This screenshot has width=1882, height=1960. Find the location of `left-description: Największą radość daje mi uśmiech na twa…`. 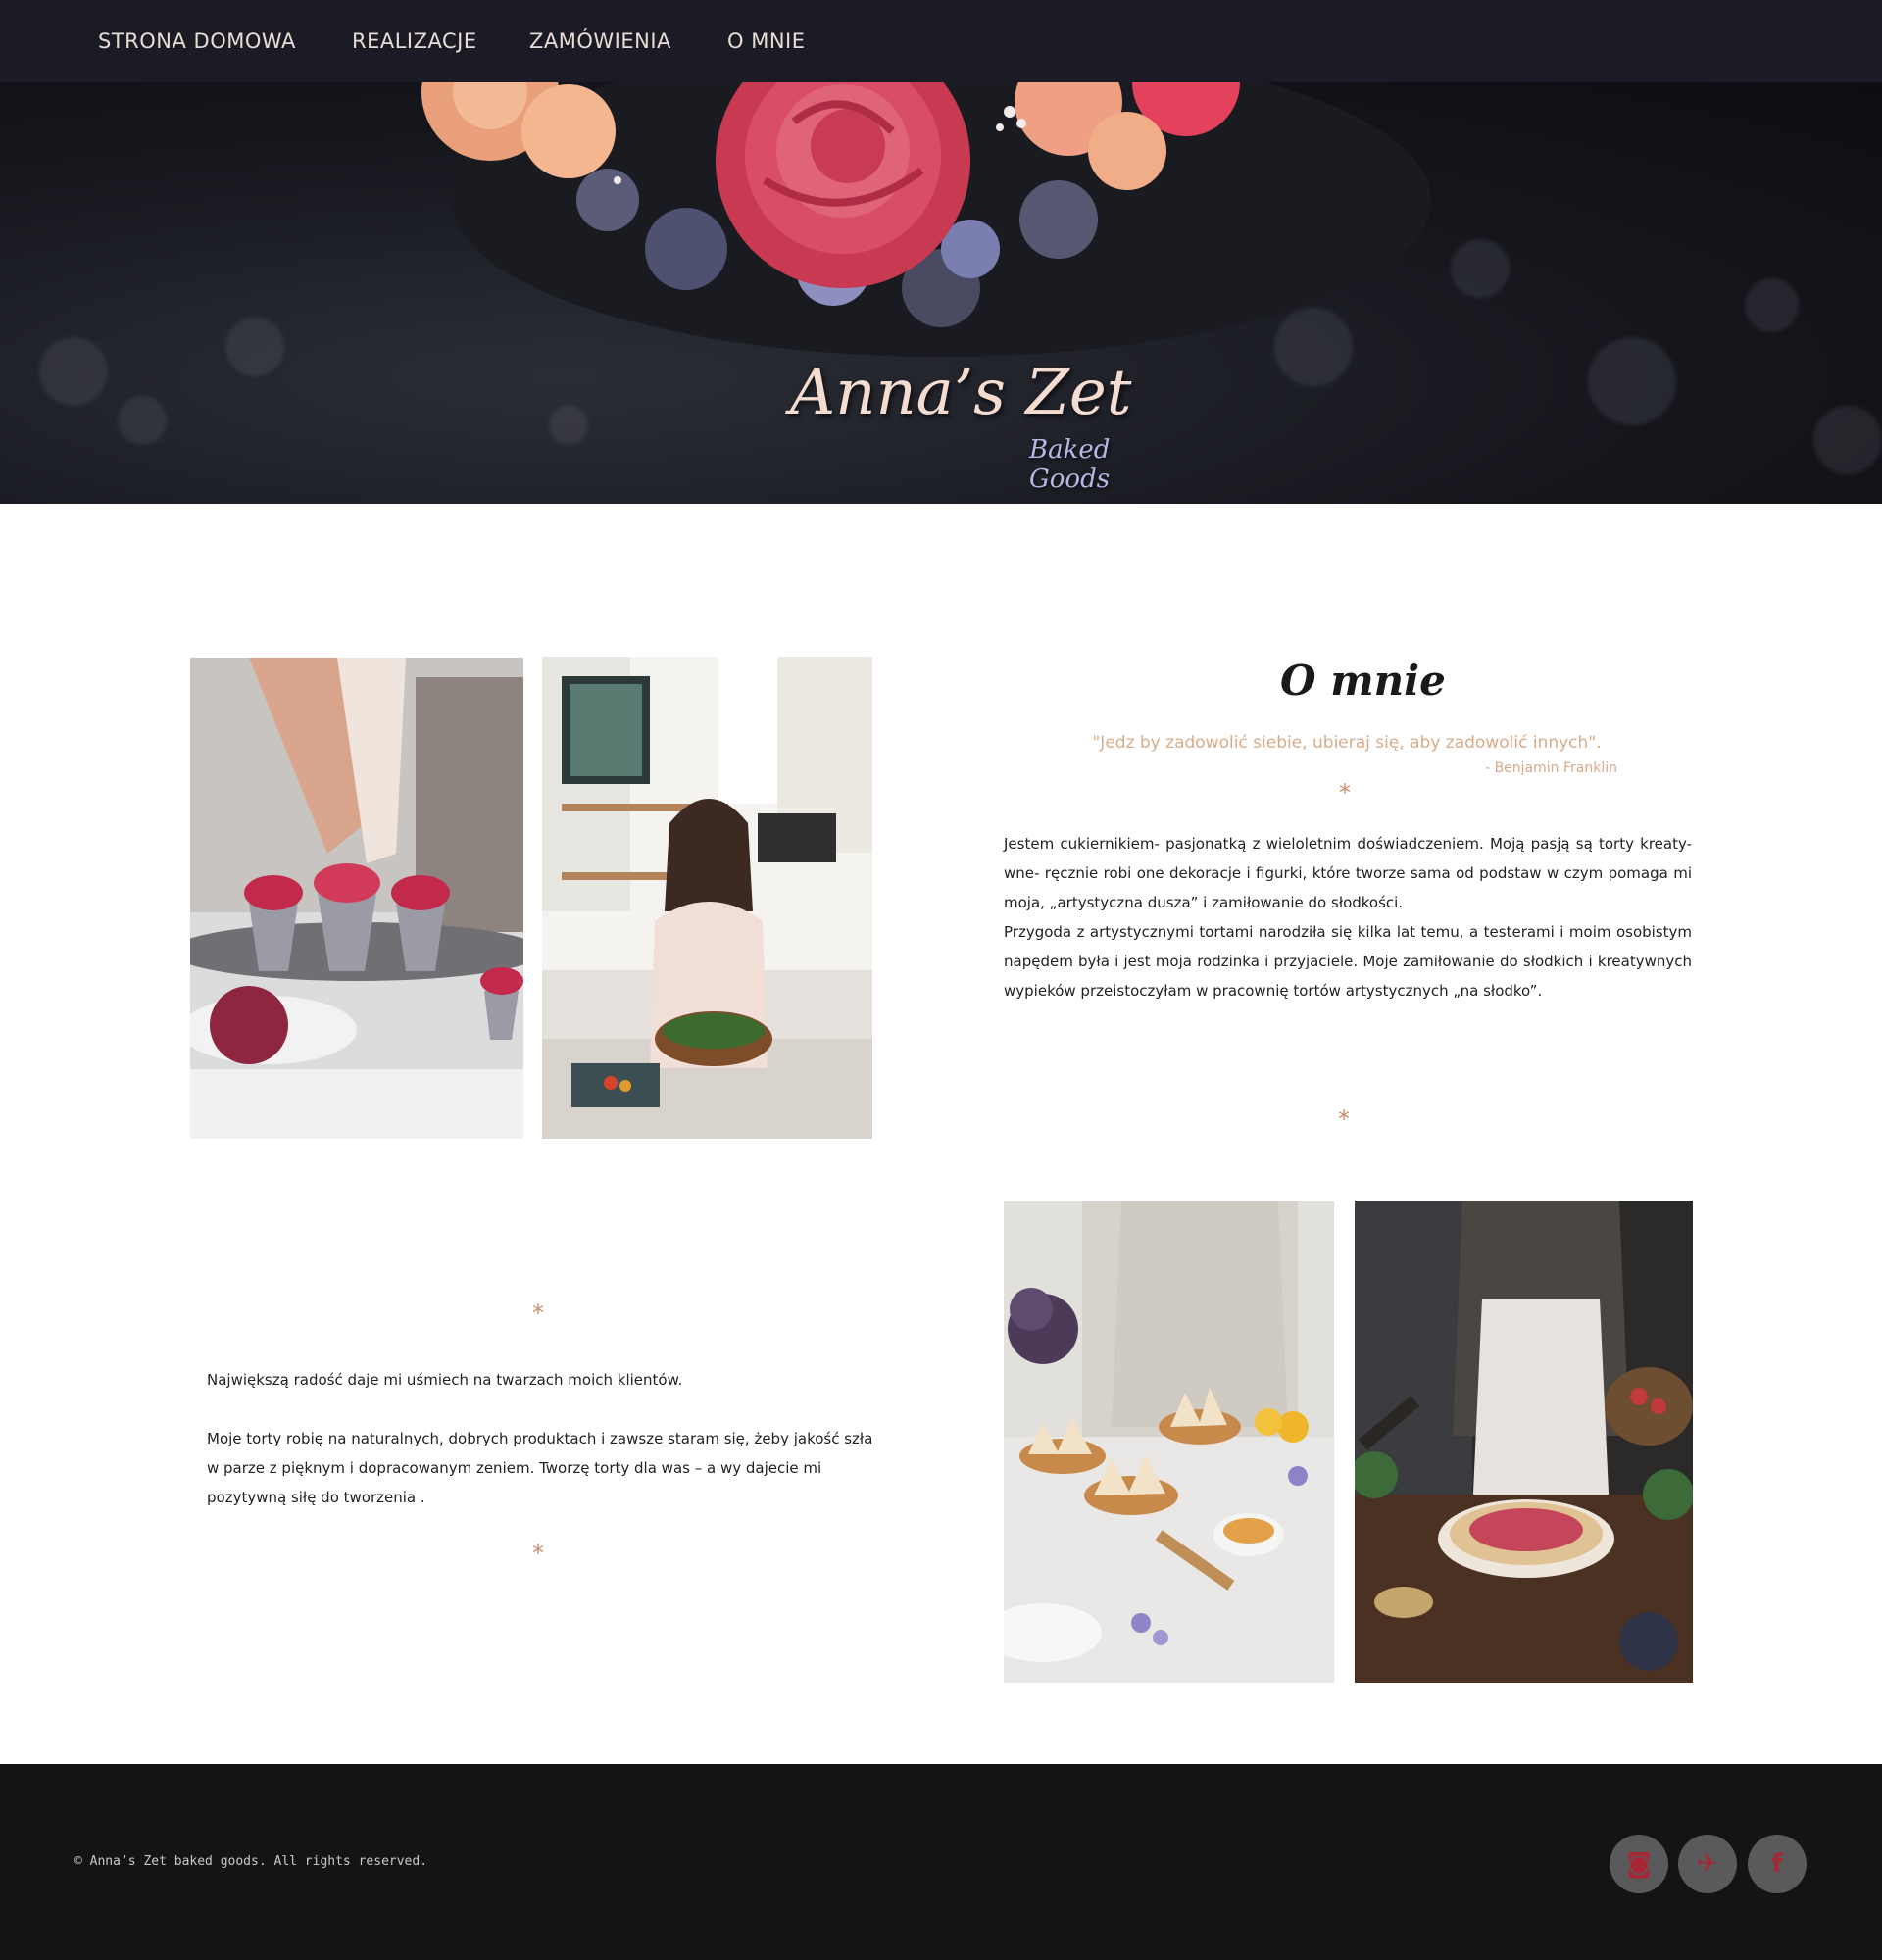

left-description: Największą radość daje mi uśmiech na twa… is located at coordinates (540, 1453).